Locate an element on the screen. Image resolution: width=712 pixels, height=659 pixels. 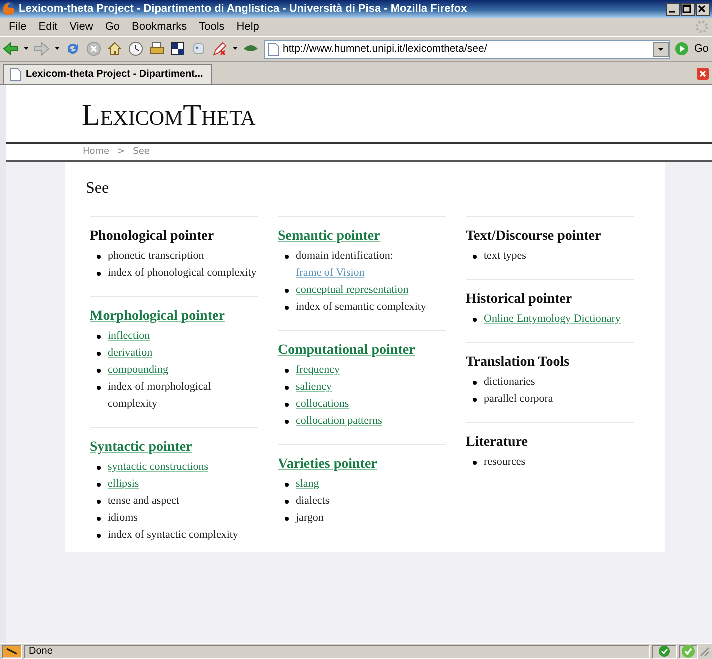
resize-grip-icon is located at coordinates (705, 651).